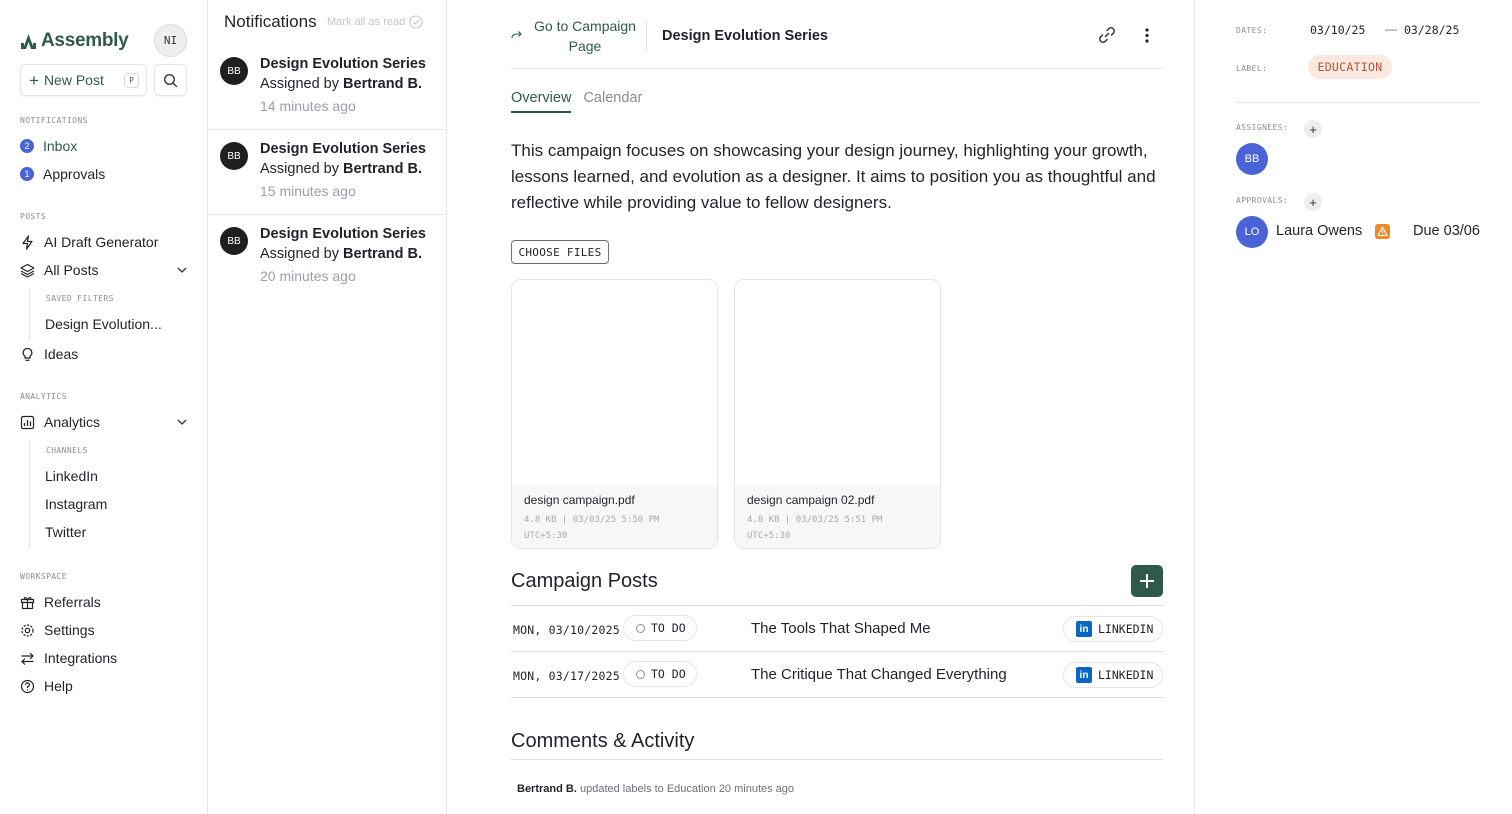 The height and width of the screenshot is (814, 1512). Describe the element at coordinates (1446, 231) in the screenshot. I see `approval-due-date: Due 03/06` at that location.